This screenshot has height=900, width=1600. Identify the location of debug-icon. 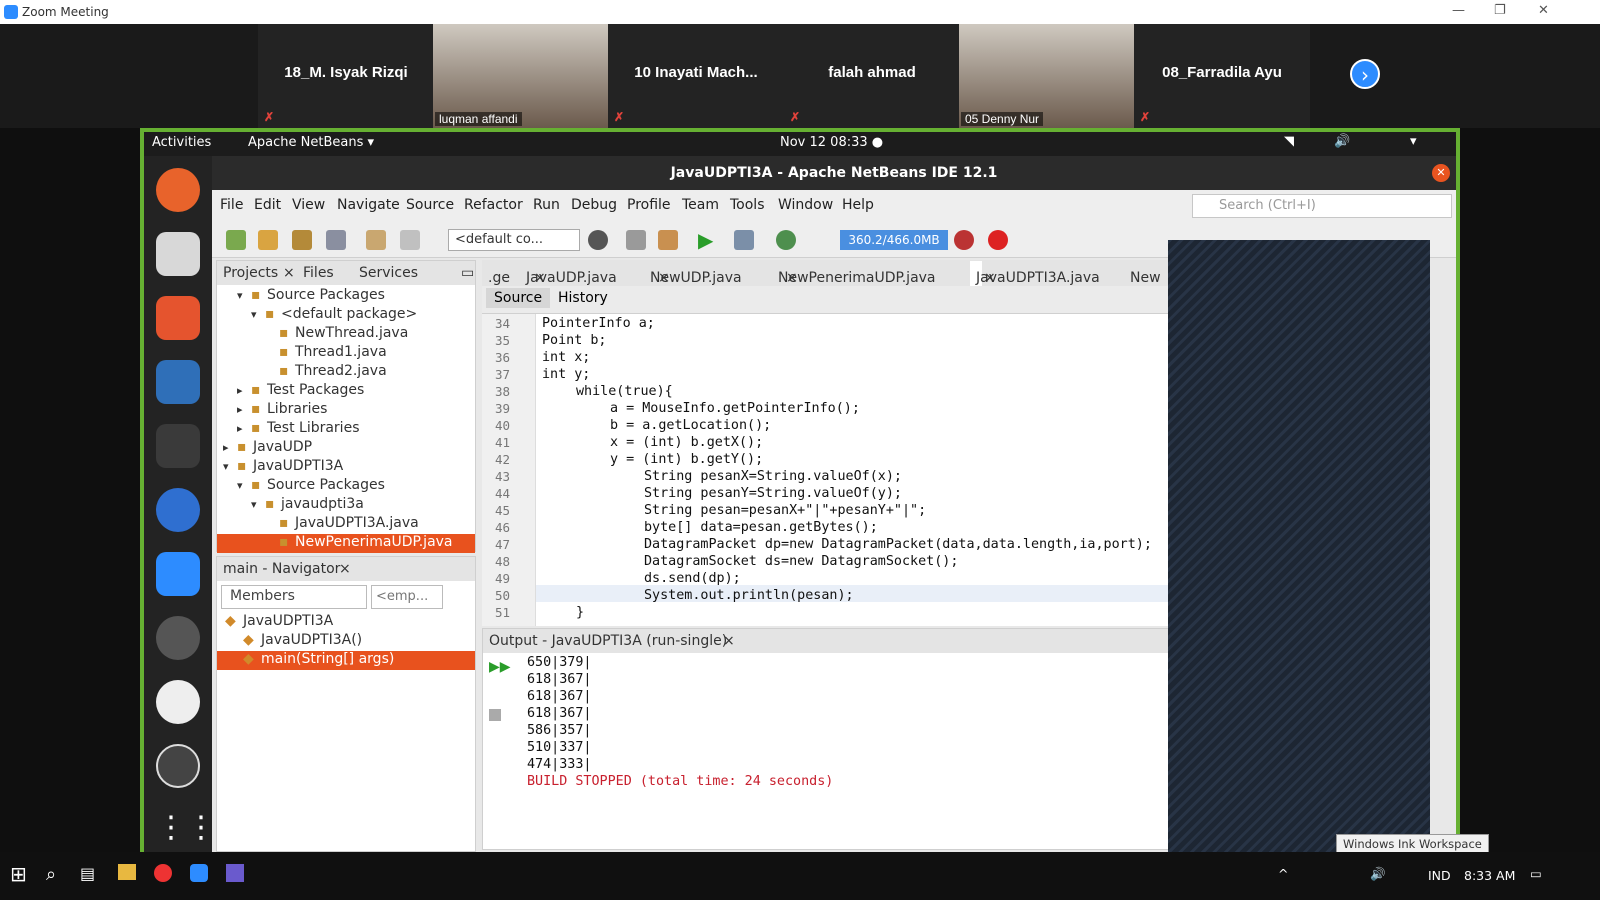
(744, 240).